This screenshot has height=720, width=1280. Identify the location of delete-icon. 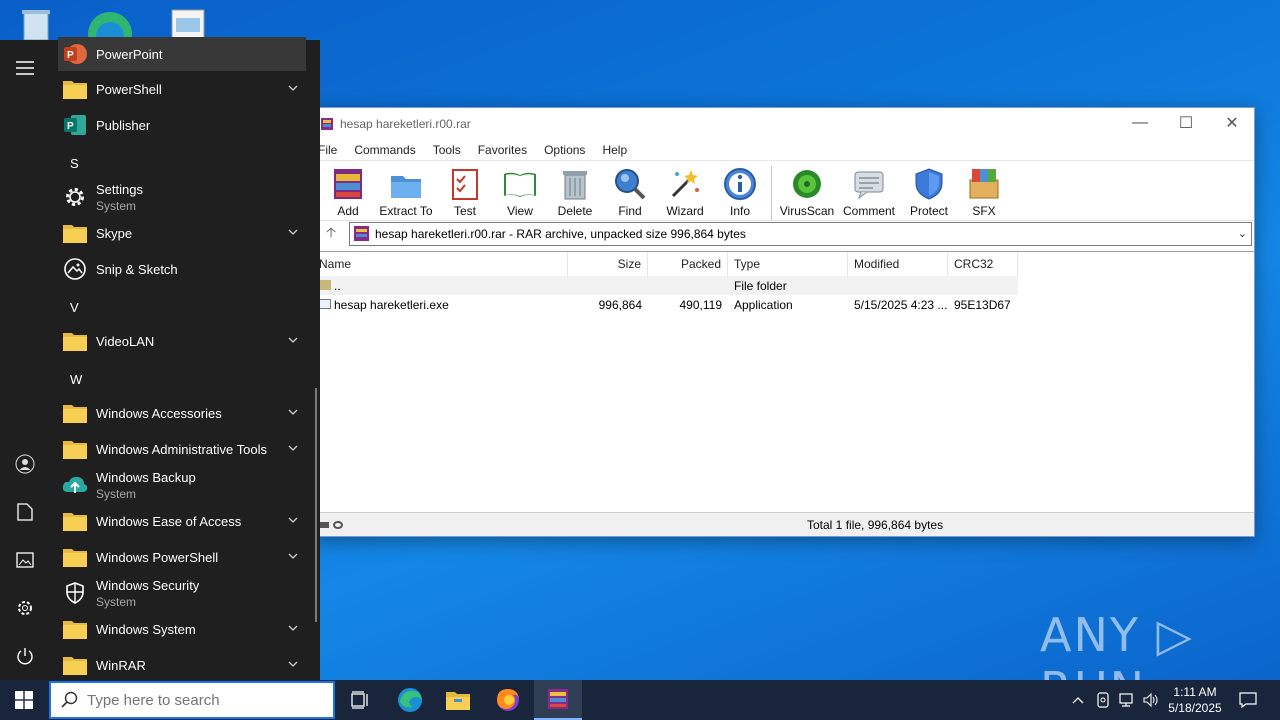
(575, 185).